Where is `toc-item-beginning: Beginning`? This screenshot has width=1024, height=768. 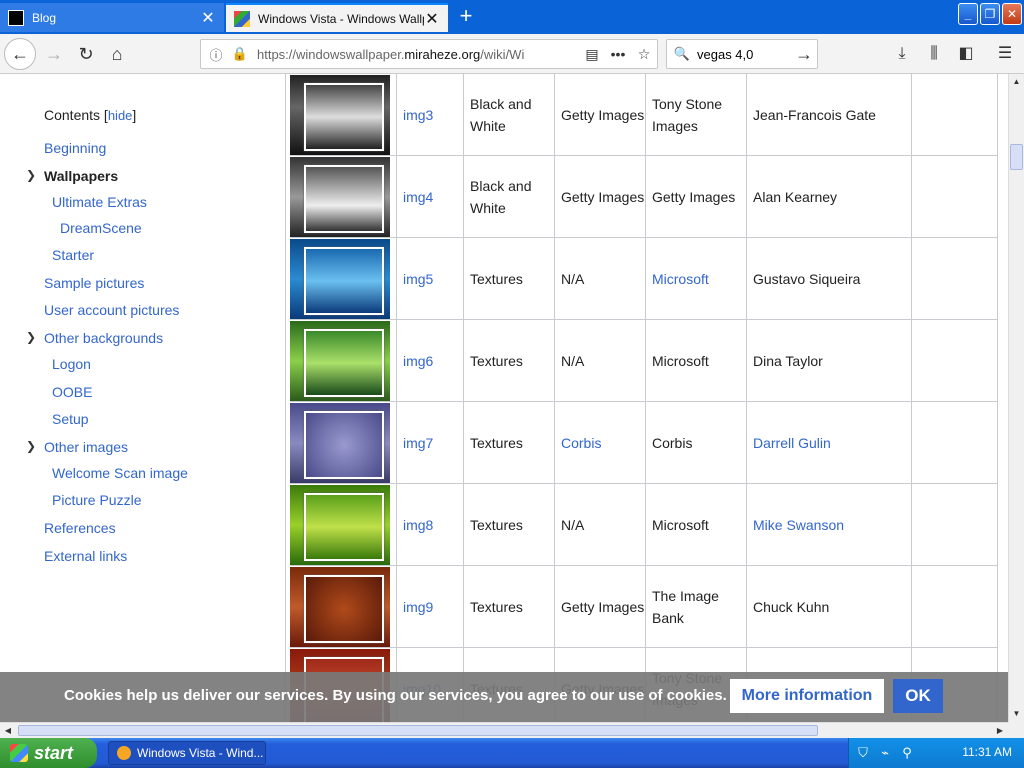
toc-item-beginning: Beginning is located at coordinates (75, 148).